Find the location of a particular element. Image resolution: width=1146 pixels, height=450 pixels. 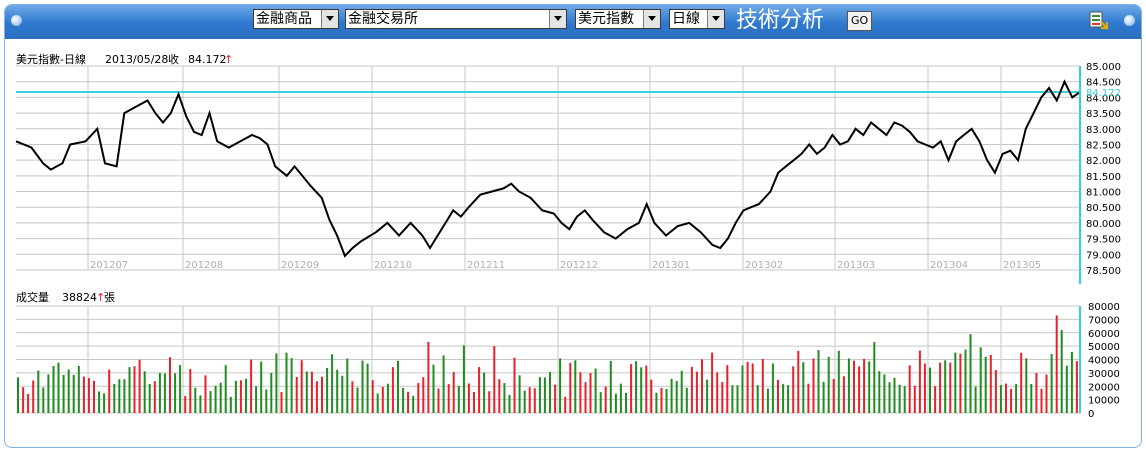

price-y-tick: 83.000 is located at coordinates (1103, 130).